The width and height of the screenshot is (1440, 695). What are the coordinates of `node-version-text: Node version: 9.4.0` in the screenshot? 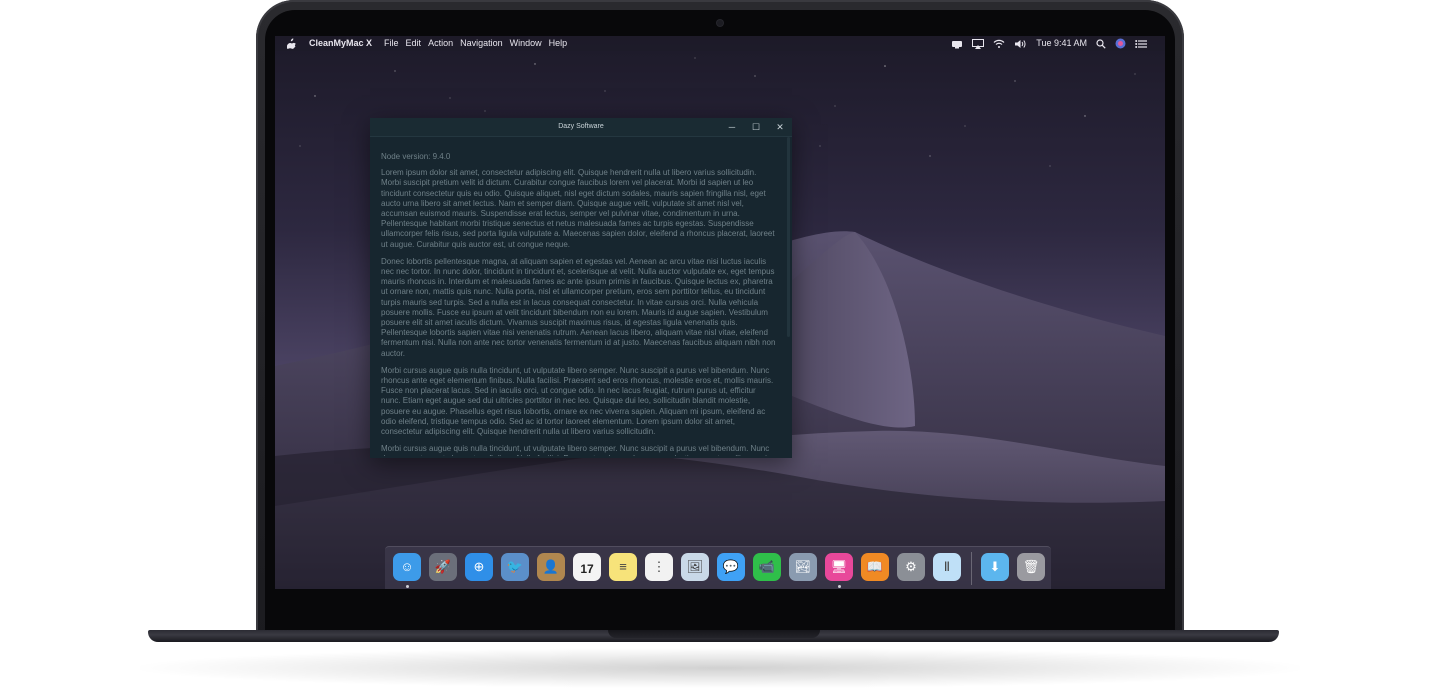 It's located at (416, 156).